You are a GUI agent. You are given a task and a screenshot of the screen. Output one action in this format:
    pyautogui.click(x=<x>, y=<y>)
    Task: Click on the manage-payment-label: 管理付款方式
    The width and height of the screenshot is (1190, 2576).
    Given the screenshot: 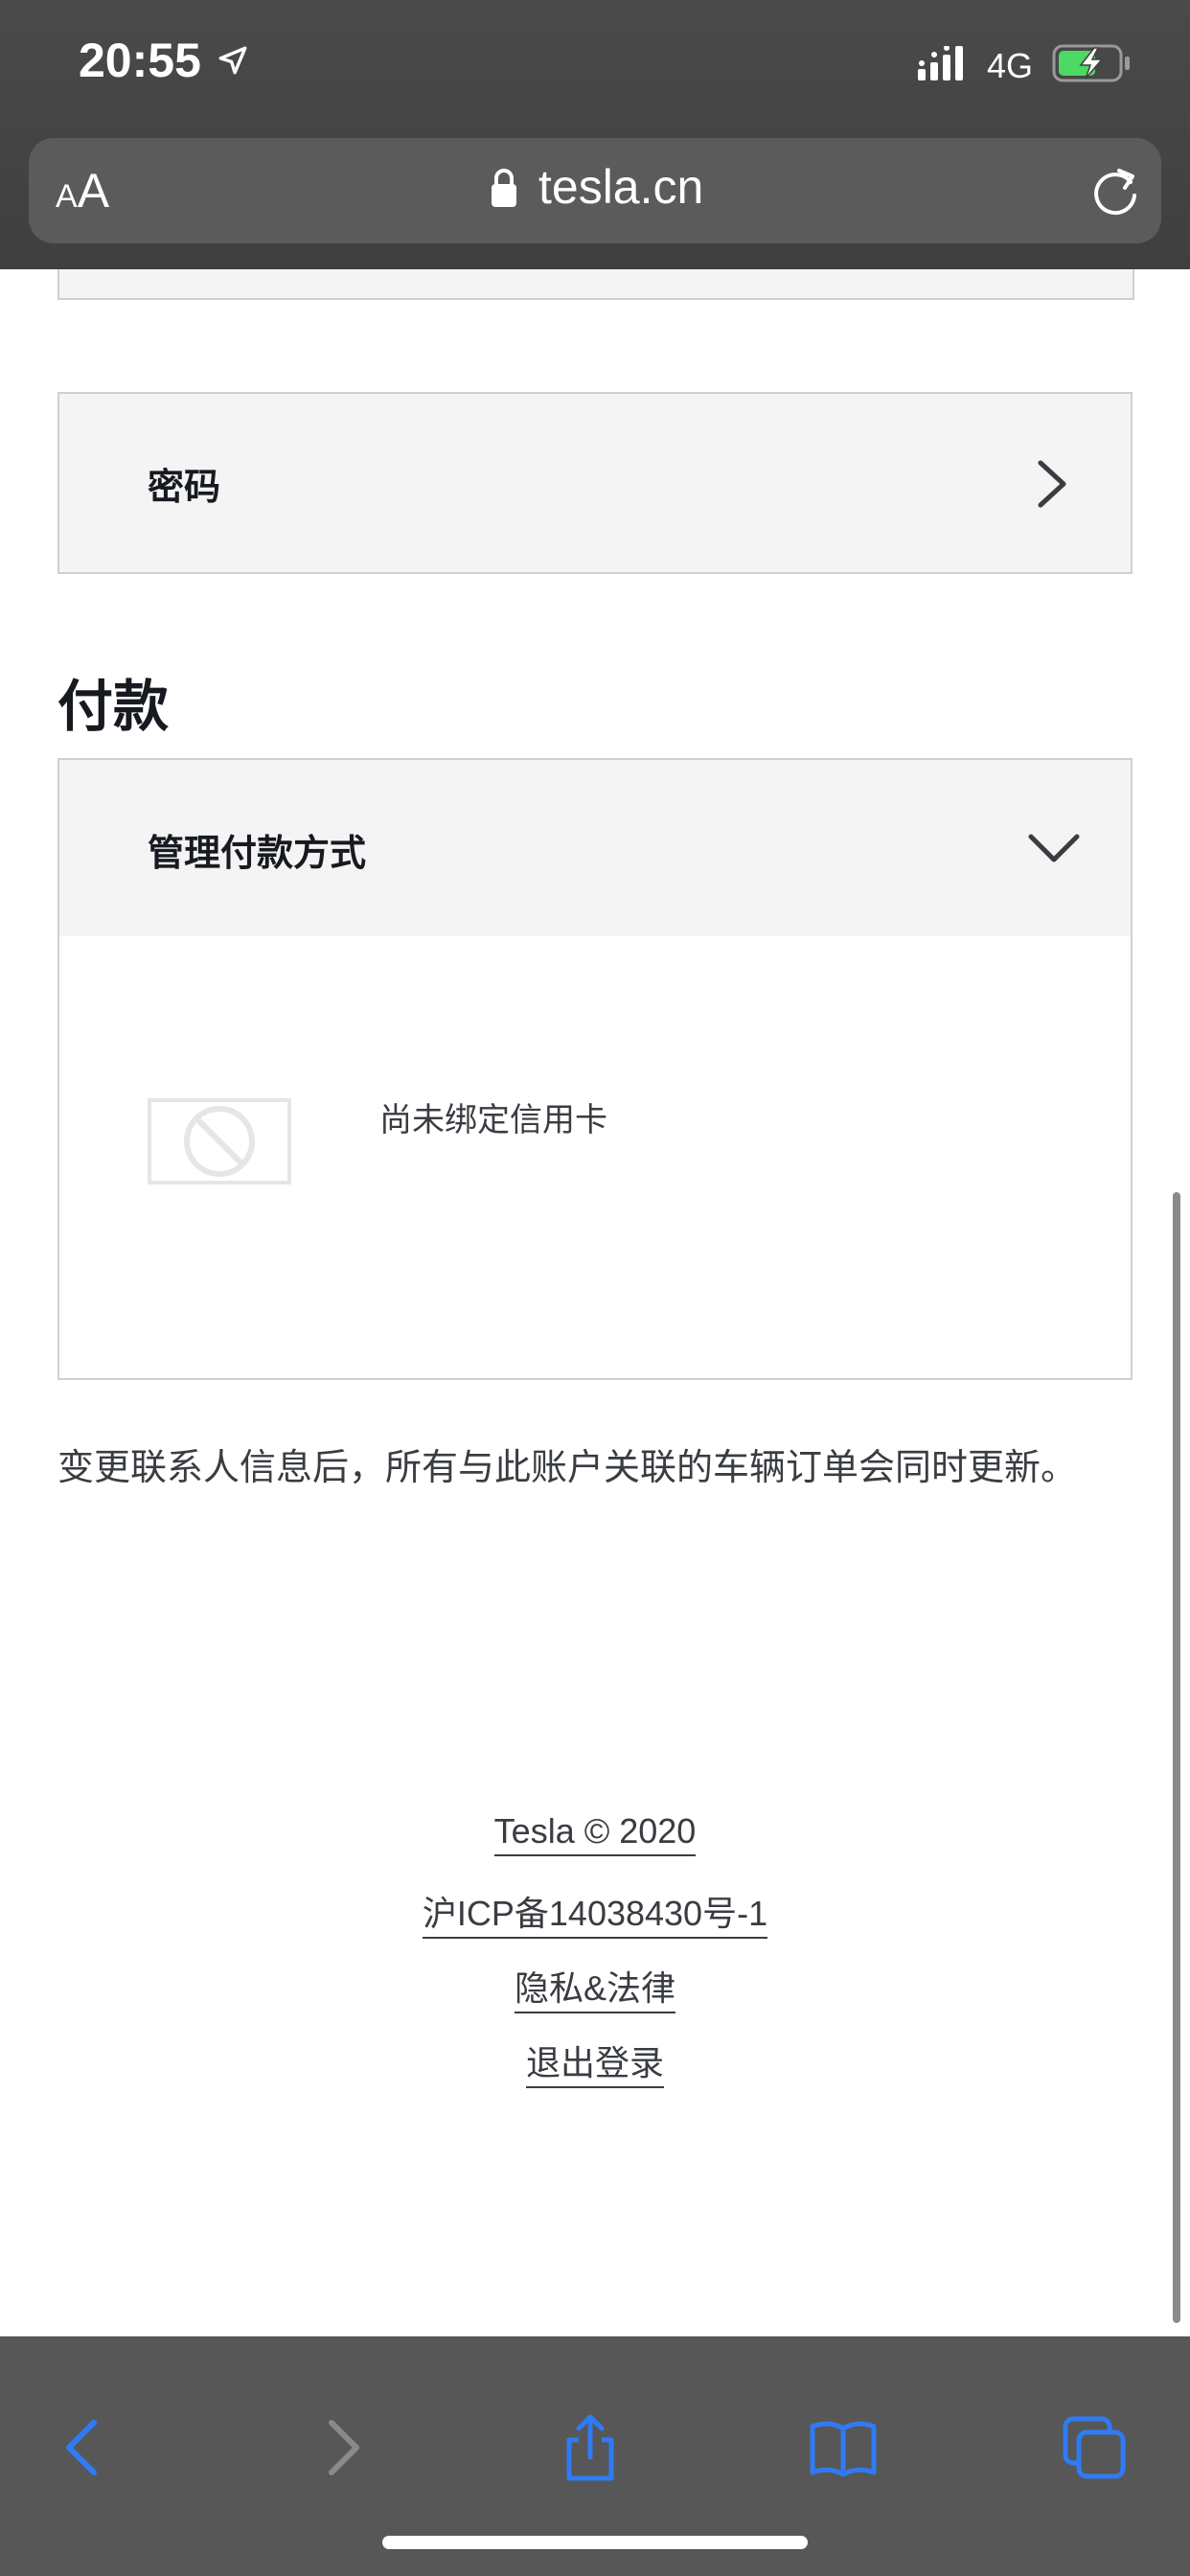 What is the action you would take?
    pyautogui.click(x=257, y=853)
    